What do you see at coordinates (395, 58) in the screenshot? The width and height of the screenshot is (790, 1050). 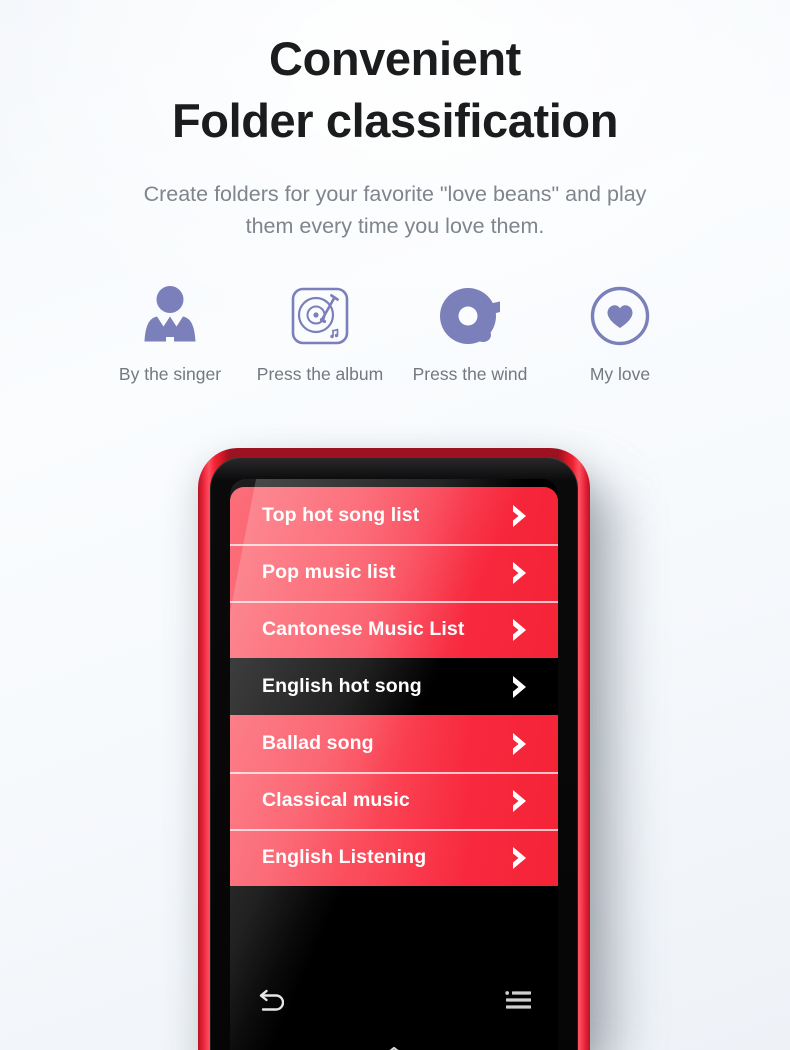 I see `page-title-line-1: Convenient` at bounding box center [395, 58].